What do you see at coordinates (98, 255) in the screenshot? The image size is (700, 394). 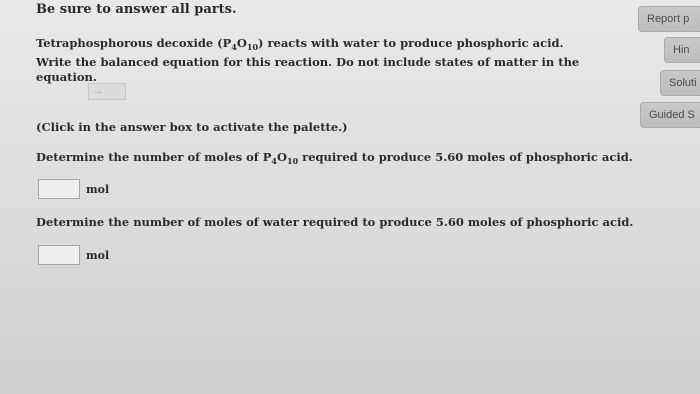 I see `part2-unit-label: mol` at bounding box center [98, 255].